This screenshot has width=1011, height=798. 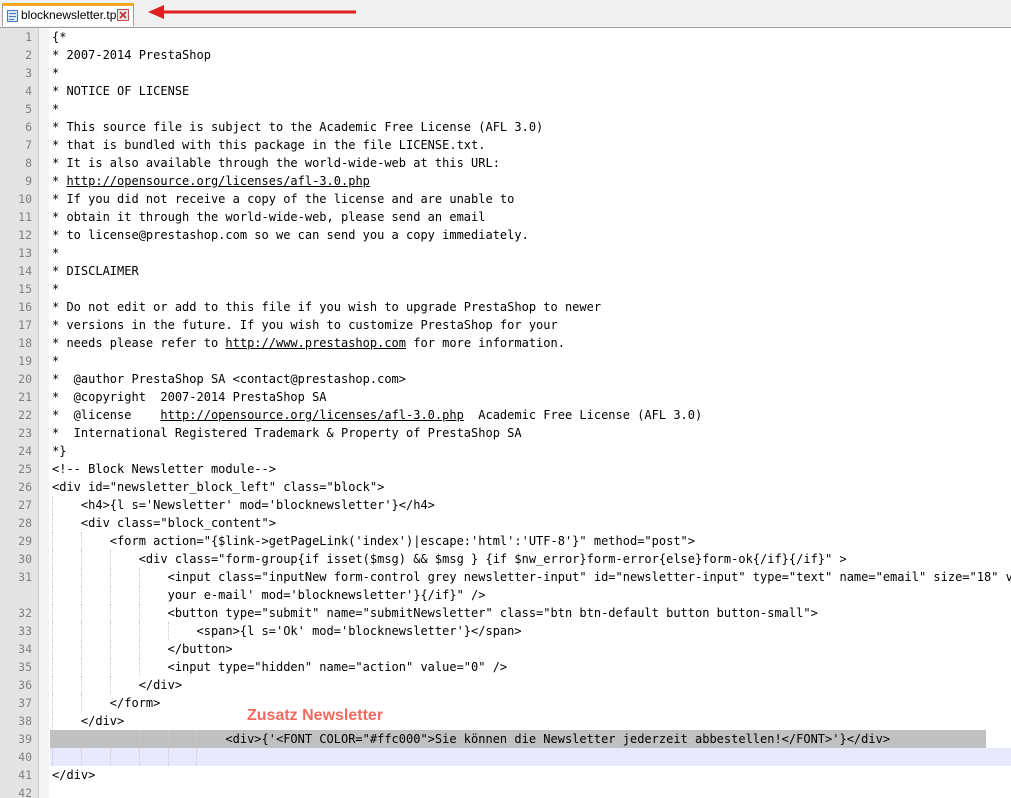 I want to click on line-number: 6, so click(x=28, y=127).